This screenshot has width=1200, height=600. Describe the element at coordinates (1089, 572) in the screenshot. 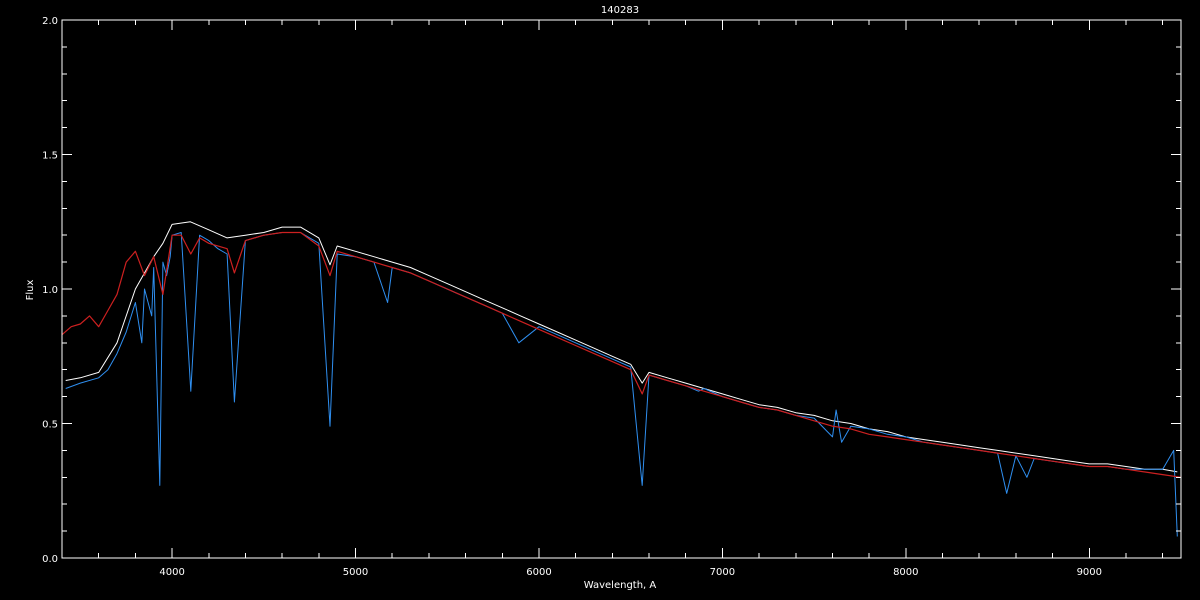

I see `x-tick-label: 9000` at that location.